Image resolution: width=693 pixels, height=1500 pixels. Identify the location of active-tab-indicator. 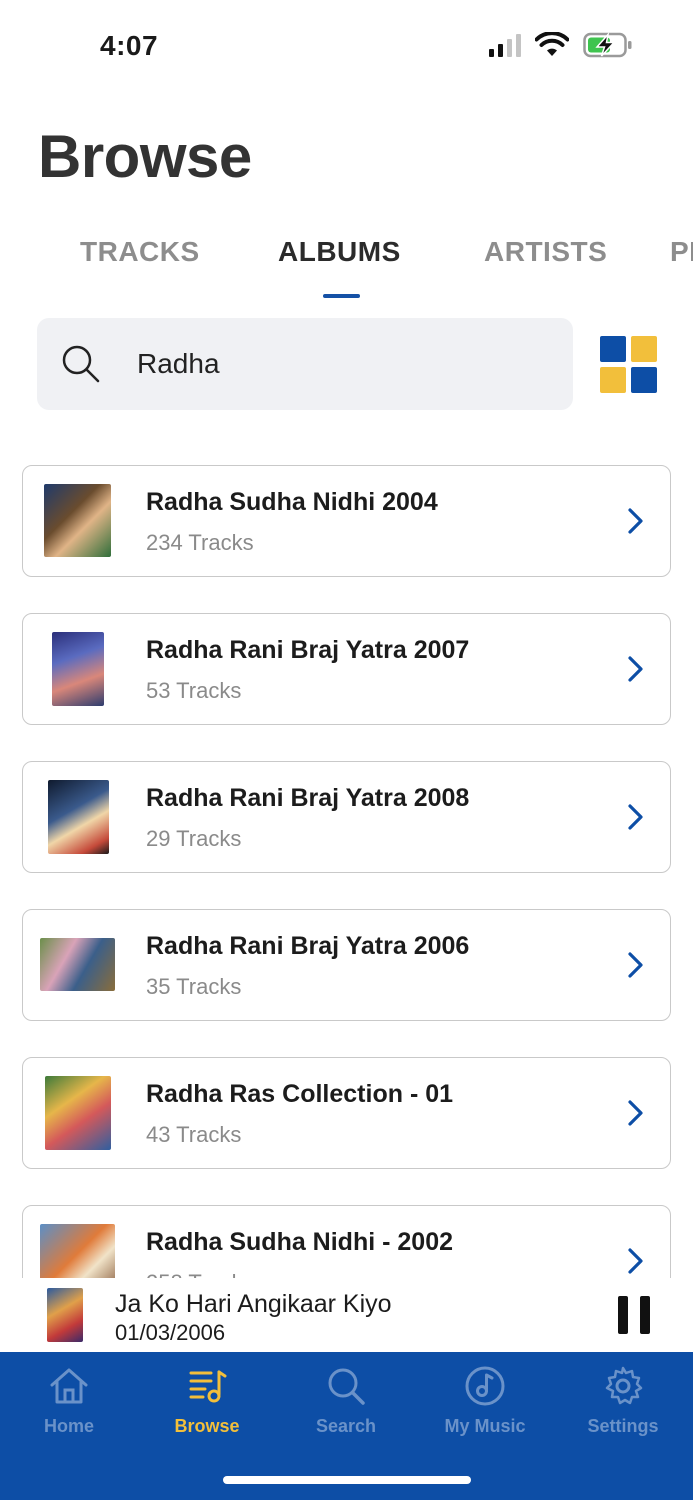
(341, 296).